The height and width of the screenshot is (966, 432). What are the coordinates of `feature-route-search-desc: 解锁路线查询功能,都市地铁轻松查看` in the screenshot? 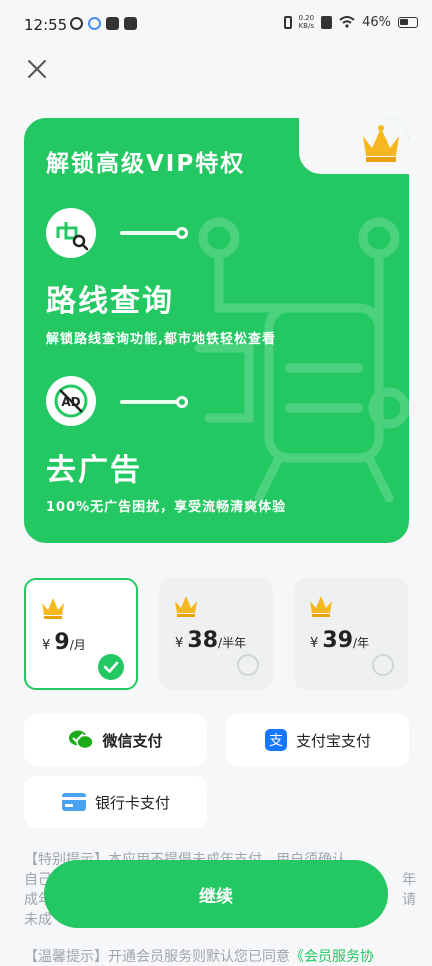 It's located at (161, 339).